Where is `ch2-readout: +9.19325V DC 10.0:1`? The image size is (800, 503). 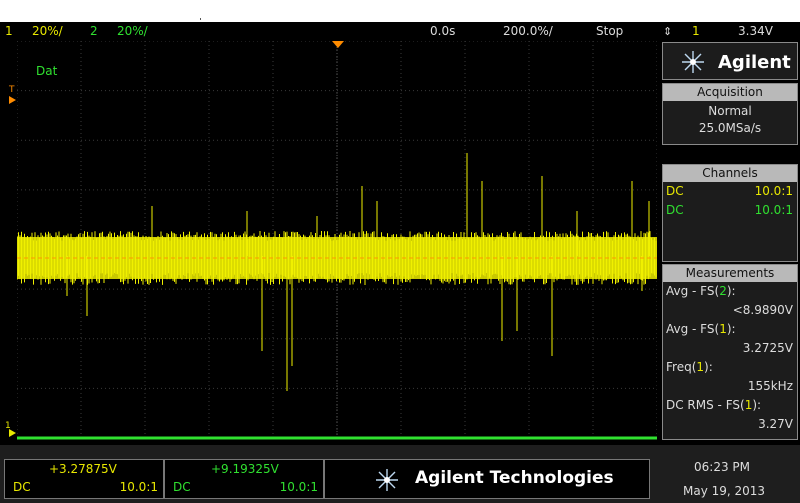
ch2-readout: +9.19325V DC 10.0:1 is located at coordinates (244, 479).